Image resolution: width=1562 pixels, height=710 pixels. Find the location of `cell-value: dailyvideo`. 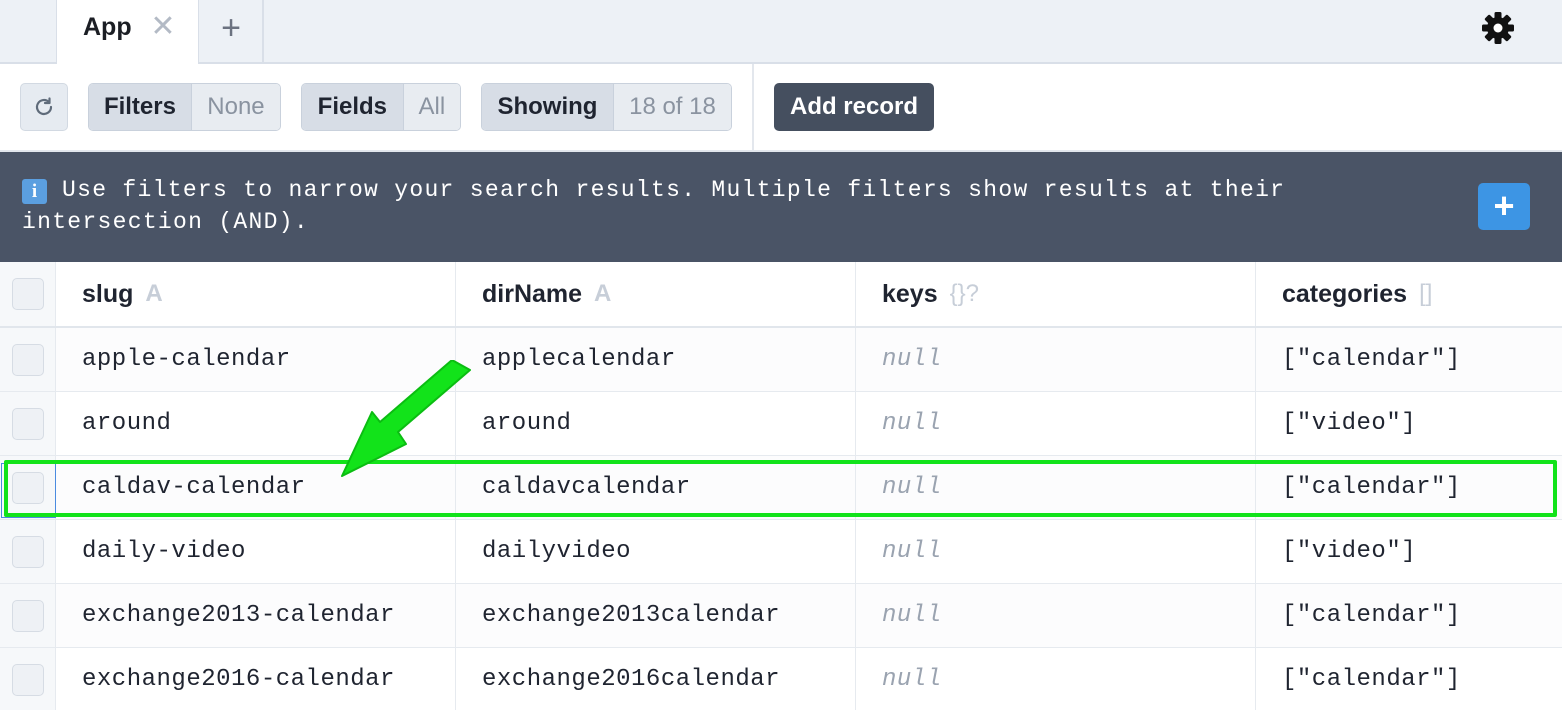

cell-value: dailyvideo is located at coordinates (557, 551).